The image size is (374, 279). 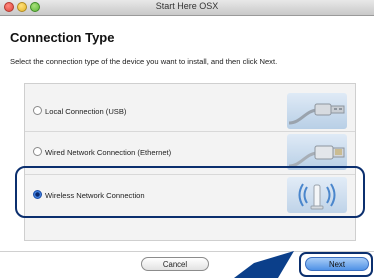 I want to click on title-bar: Start Here OSX, so click(x=187, y=8).